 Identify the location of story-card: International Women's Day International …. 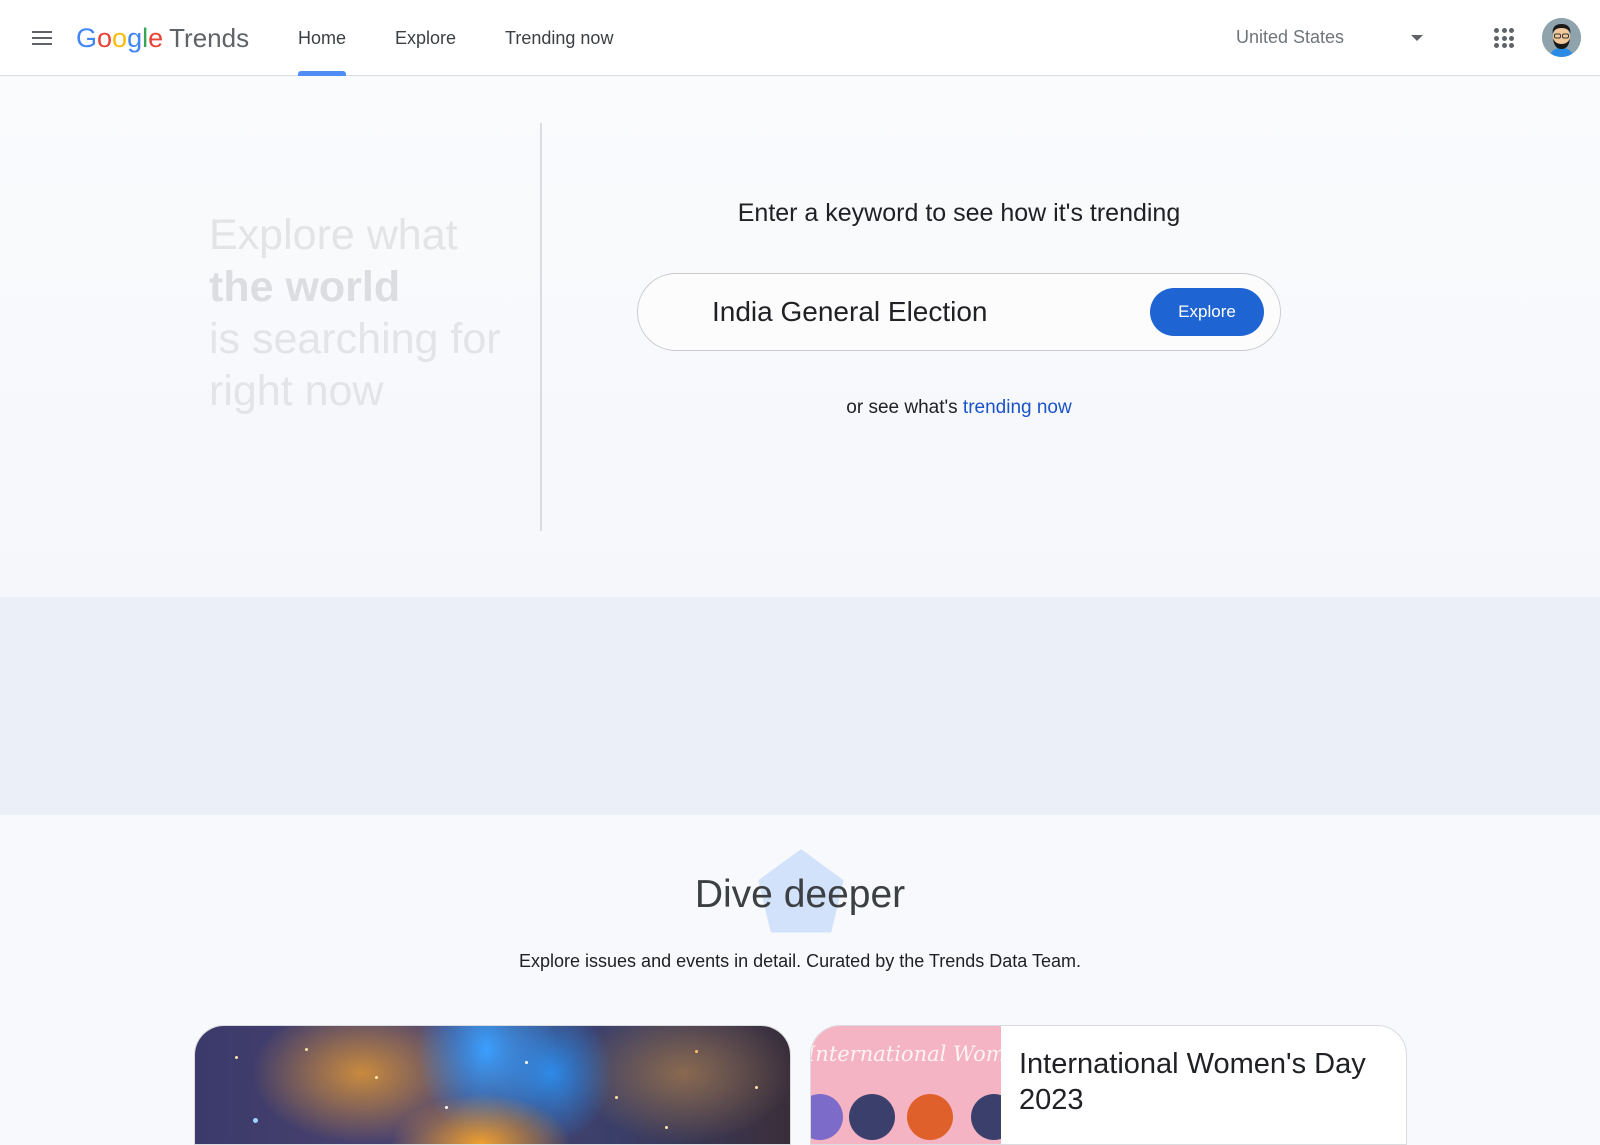
(1108, 1085).